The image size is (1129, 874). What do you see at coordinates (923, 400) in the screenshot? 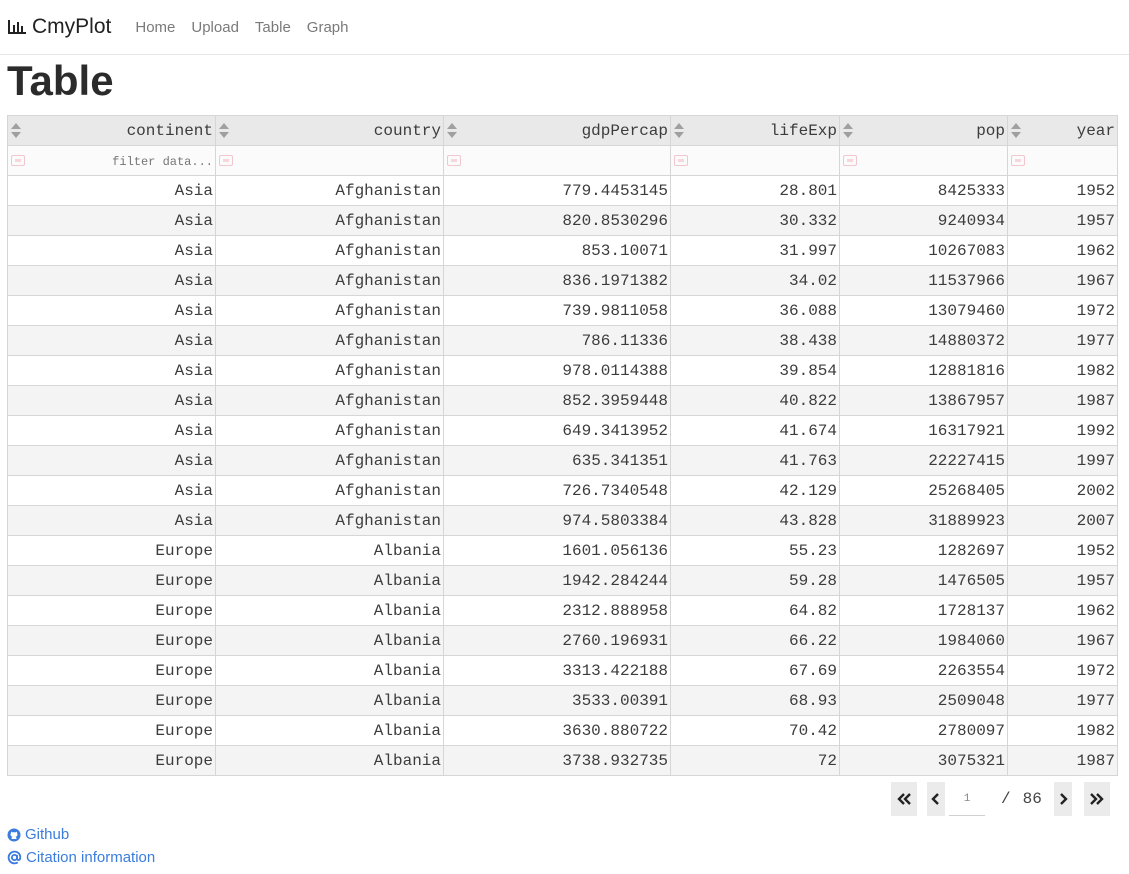
I see `table-cell-pop: 13867957` at bounding box center [923, 400].